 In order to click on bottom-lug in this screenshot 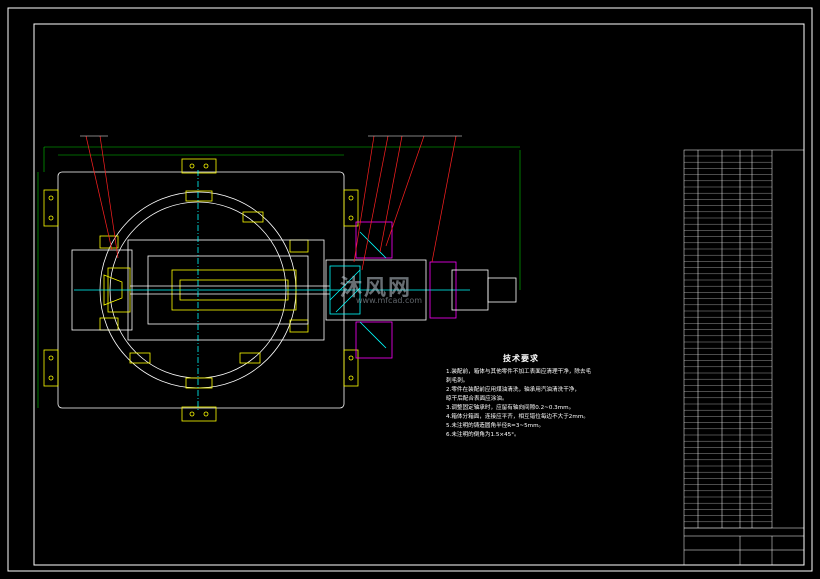, I will do `click(199, 414)`.